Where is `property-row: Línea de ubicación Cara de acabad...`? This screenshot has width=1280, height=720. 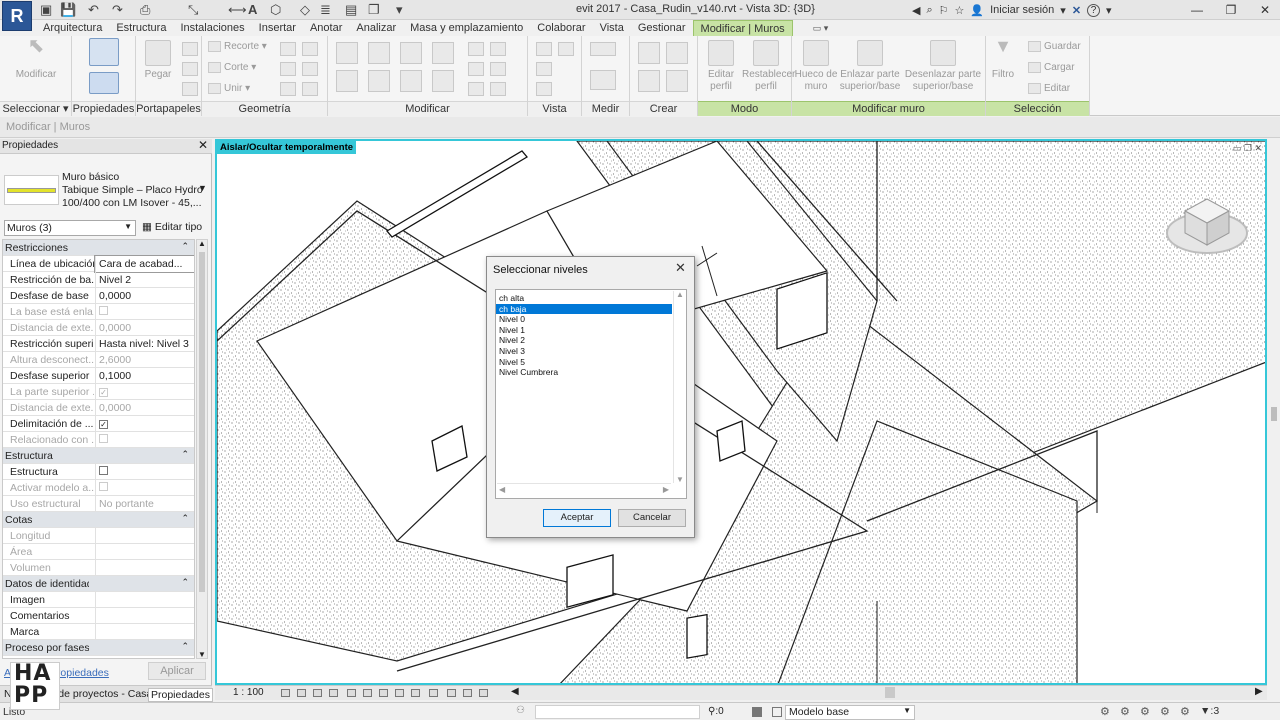 property-row: Línea de ubicación Cara de acabad... is located at coordinates (98, 264).